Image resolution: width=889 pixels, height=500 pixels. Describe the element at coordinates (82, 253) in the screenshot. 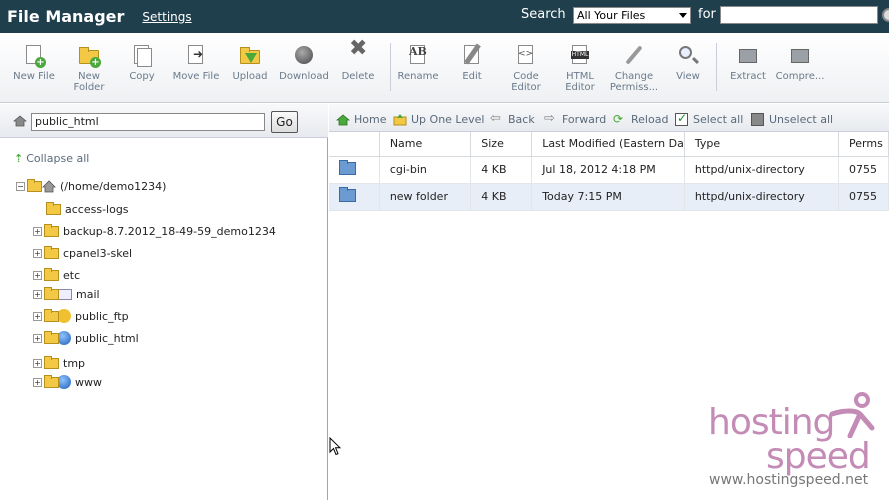

I see `tree-item-cpanel3-skel: + cpanel3-skel` at that location.